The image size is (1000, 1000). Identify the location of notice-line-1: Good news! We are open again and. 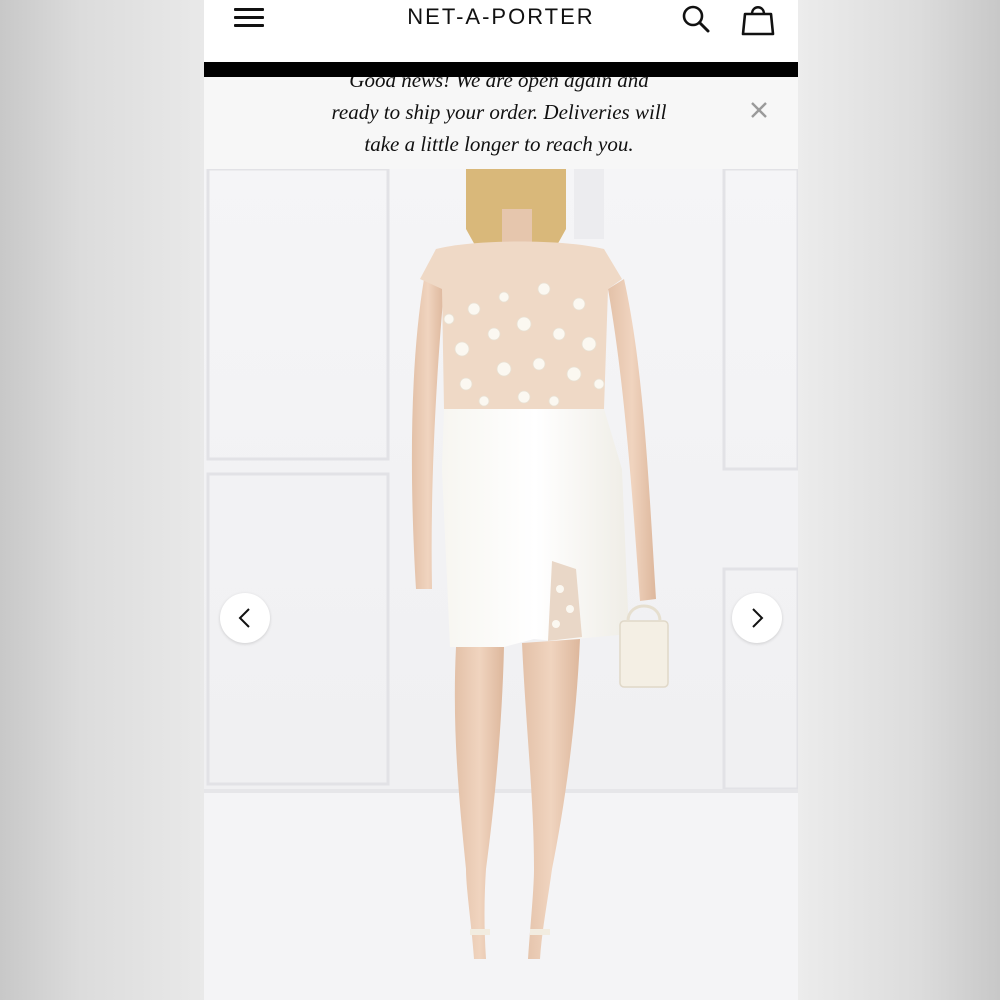
(499, 84).